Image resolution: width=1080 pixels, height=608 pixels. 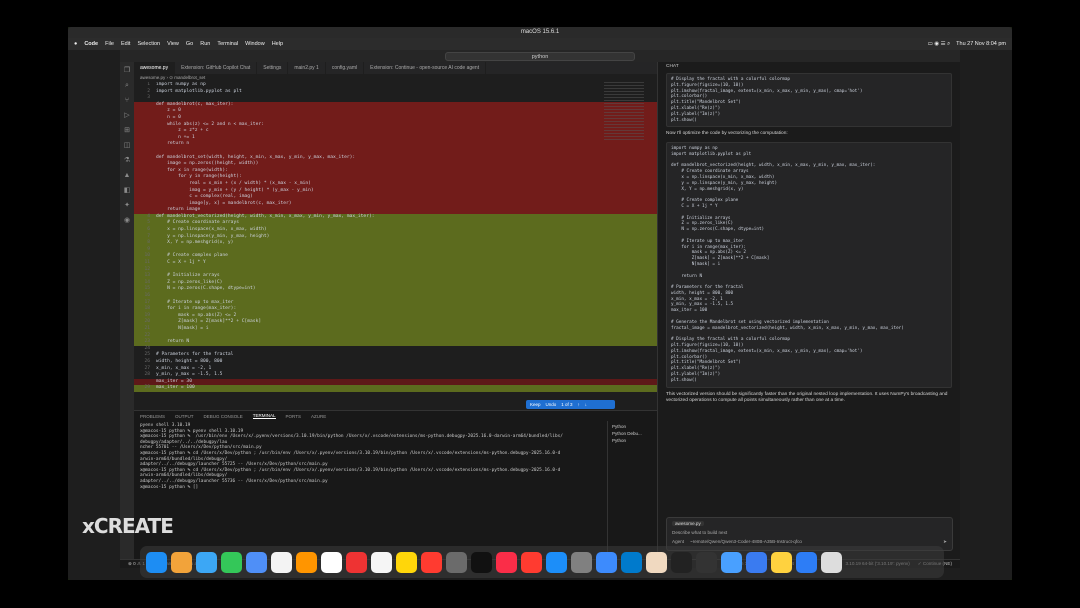 I want to click on copilot-icon: ✦, so click(x=127, y=206).